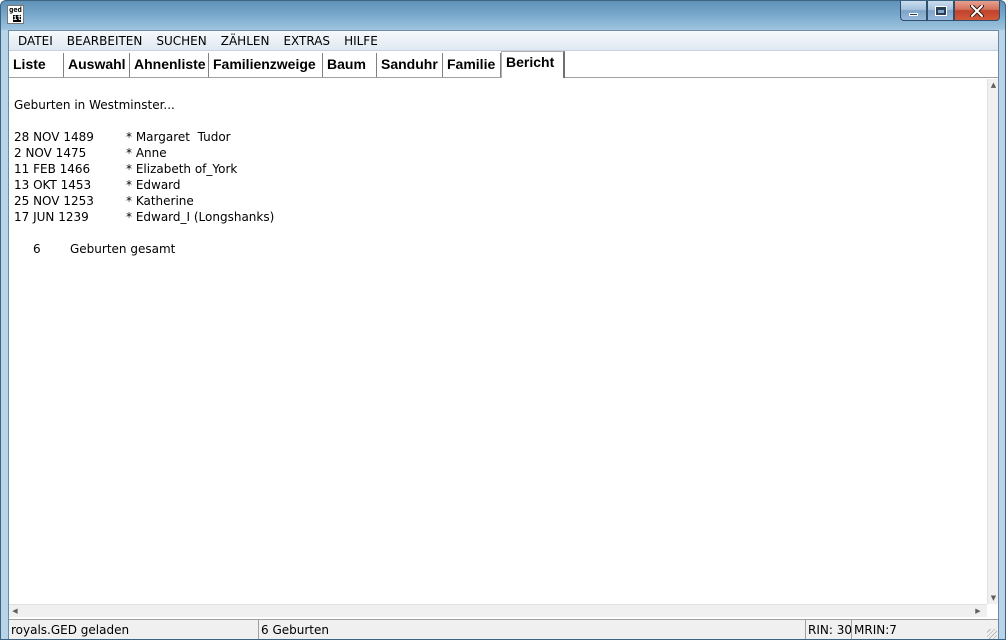 Image resolution: width=1006 pixels, height=640 pixels. Describe the element at coordinates (992, 634) in the screenshot. I see `resize-grip-icon` at that location.